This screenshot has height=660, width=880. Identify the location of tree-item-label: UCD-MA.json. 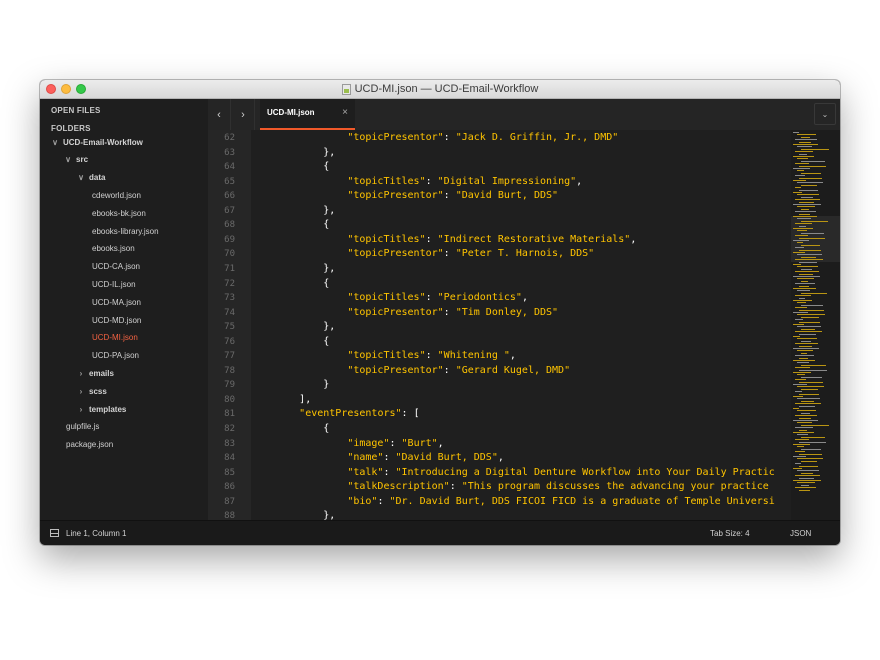
(116, 302).